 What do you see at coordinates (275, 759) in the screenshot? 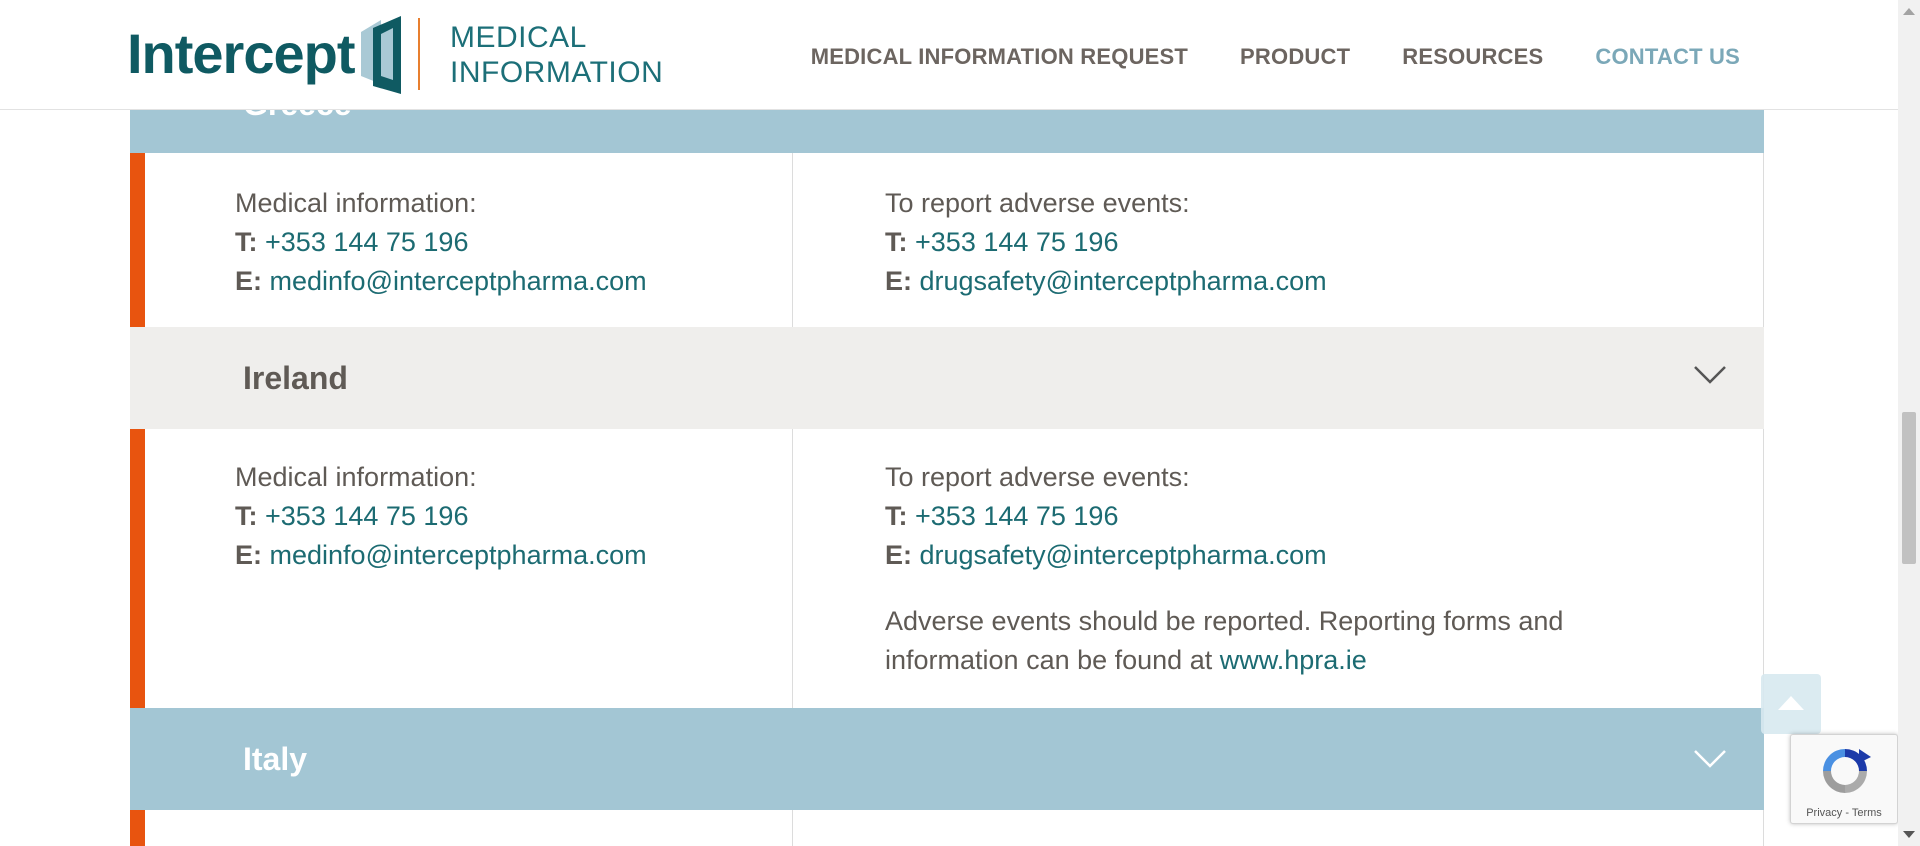
I see `accordion-title-italy: Italy` at bounding box center [275, 759].